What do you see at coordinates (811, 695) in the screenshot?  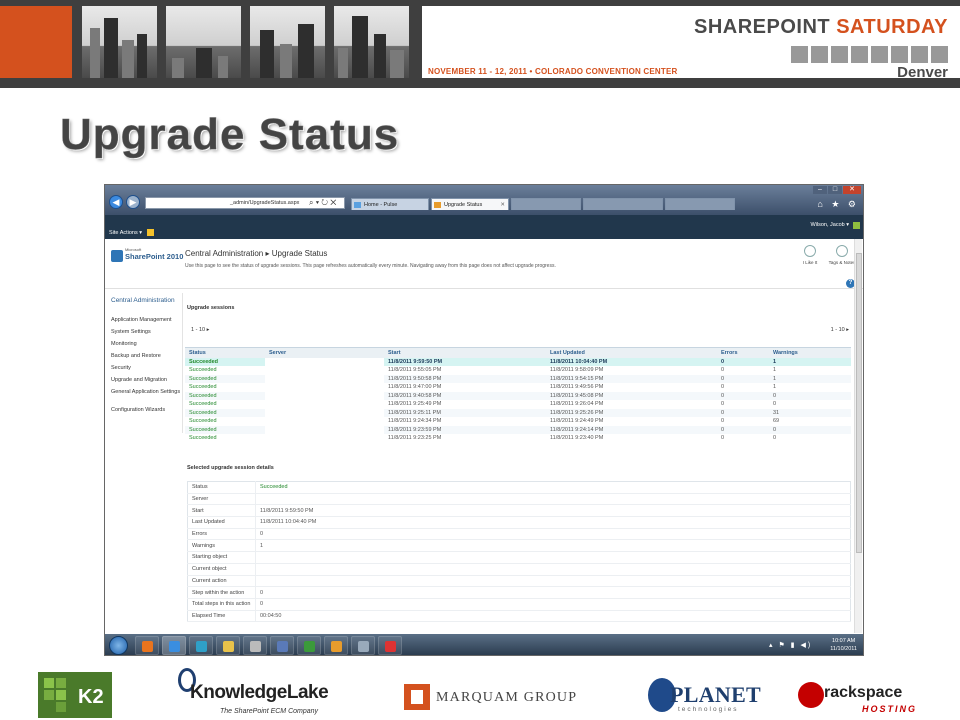 I see `rackspace-icon` at bounding box center [811, 695].